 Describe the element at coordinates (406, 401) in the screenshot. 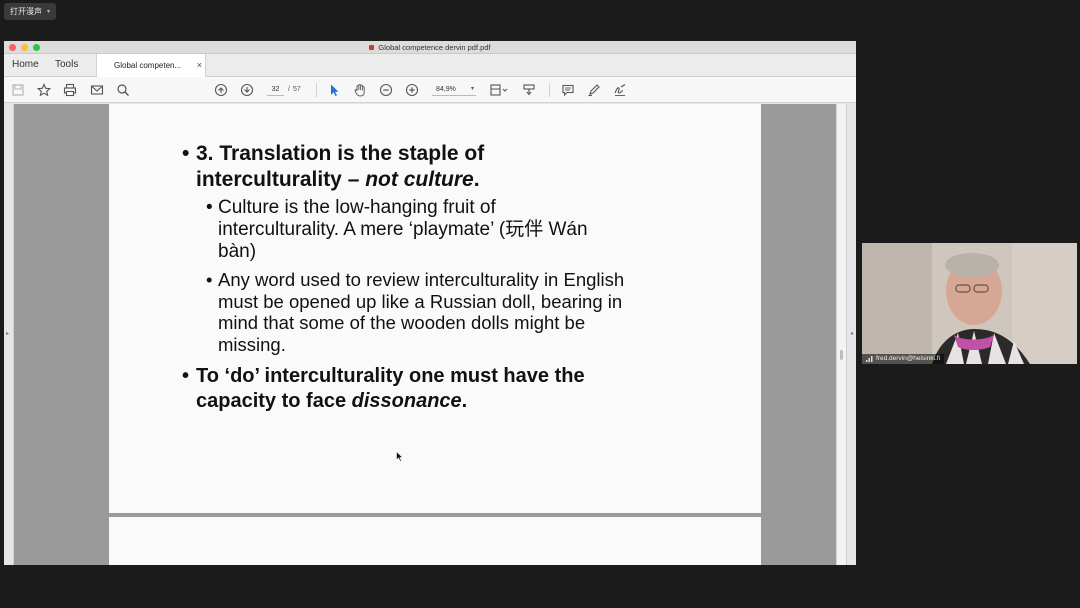

I see `bullet-main-2-emphasis: dissonance` at that location.